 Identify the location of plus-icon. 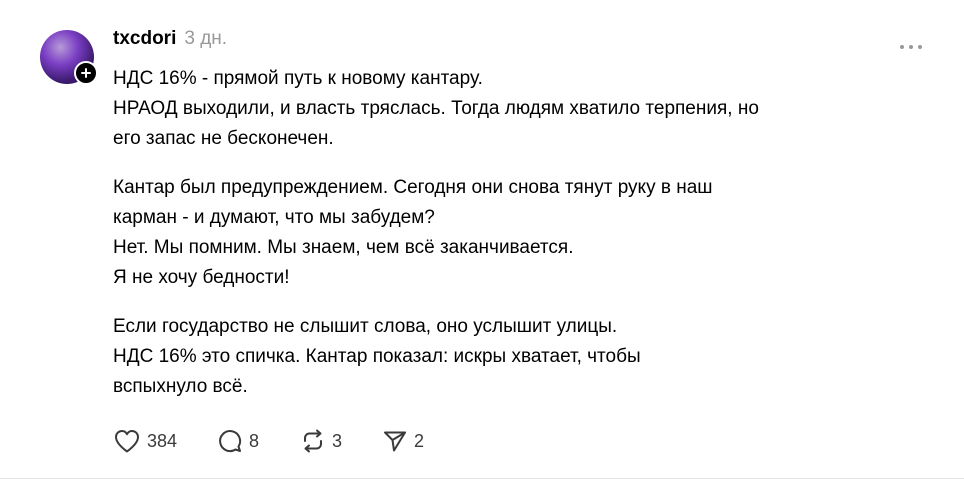
(86, 73).